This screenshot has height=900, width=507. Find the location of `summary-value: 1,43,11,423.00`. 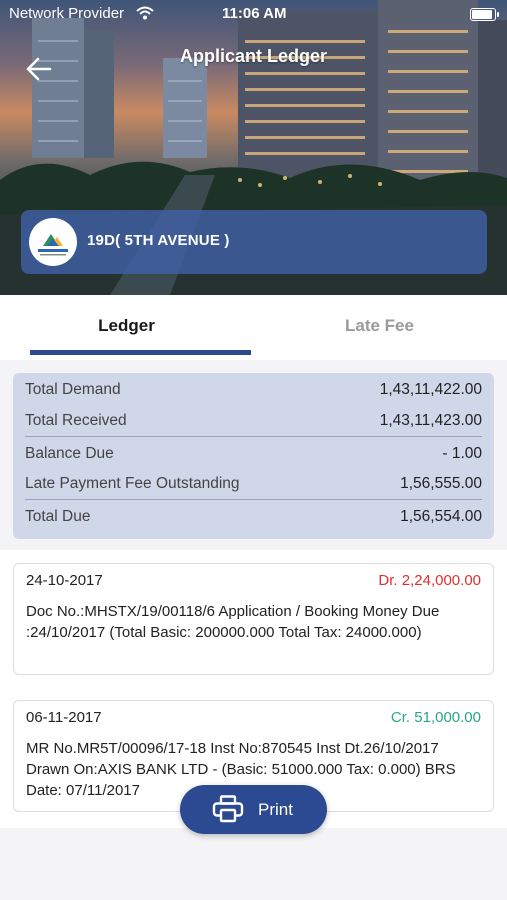

summary-value: 1,43,11,423.00 is located at coordinates (430, 421).